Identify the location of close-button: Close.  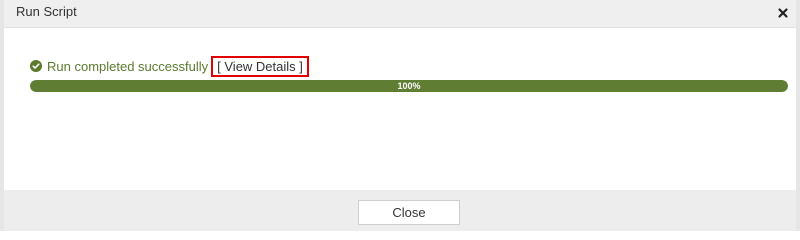
(409, 212).